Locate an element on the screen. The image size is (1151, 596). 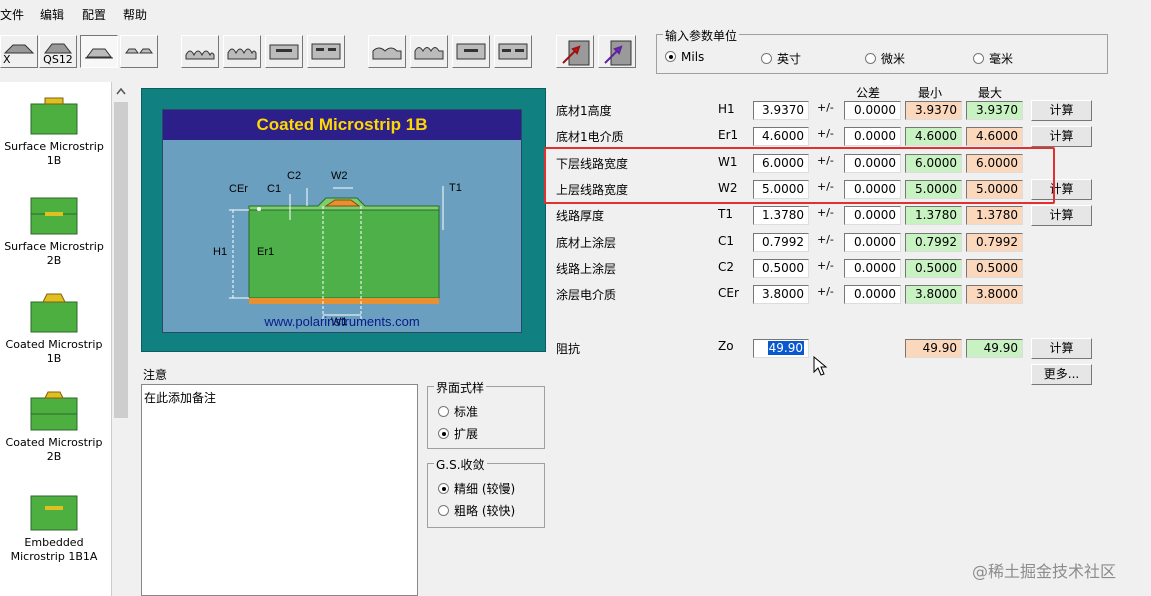
menu-config: 配置 is located at coordinates (94, 14).